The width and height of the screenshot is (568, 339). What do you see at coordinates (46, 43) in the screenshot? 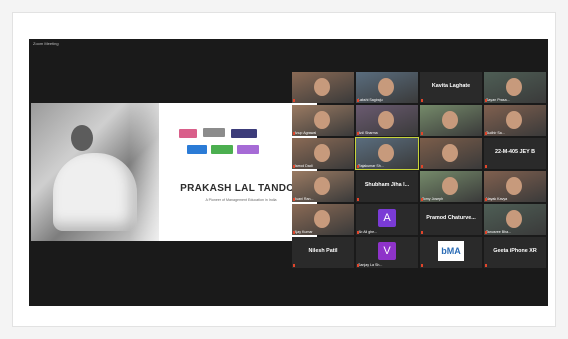
I see `window-title: Zoom Meeting` at bounding box center [46, 43].